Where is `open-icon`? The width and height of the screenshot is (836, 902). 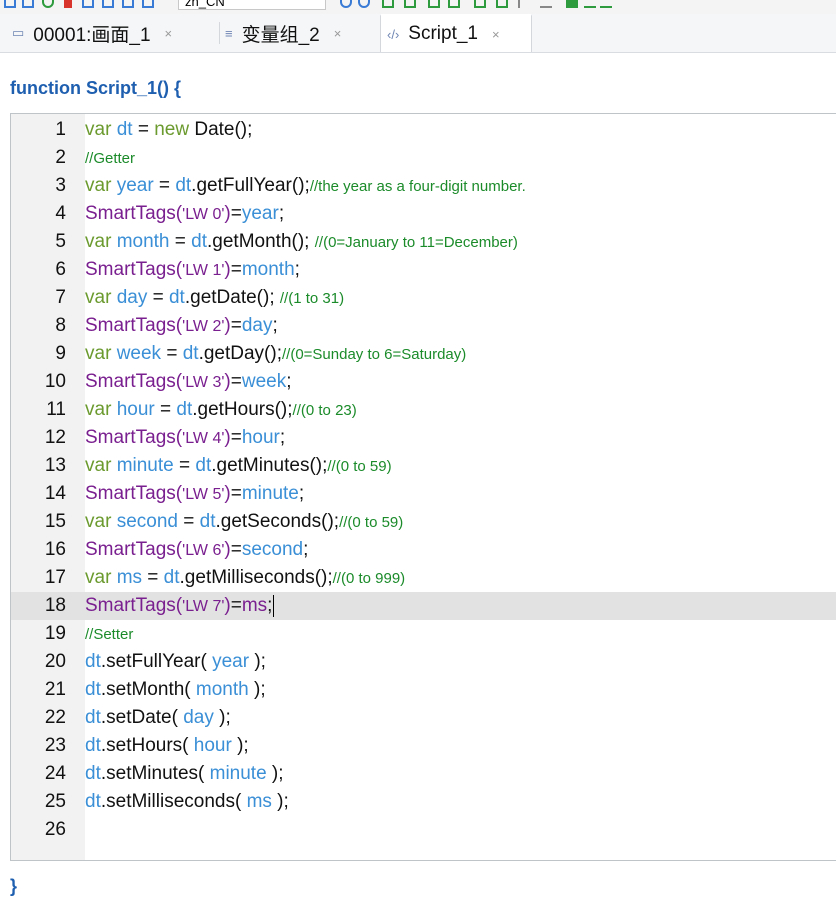 open-icon is located at coordinates (28, 4).